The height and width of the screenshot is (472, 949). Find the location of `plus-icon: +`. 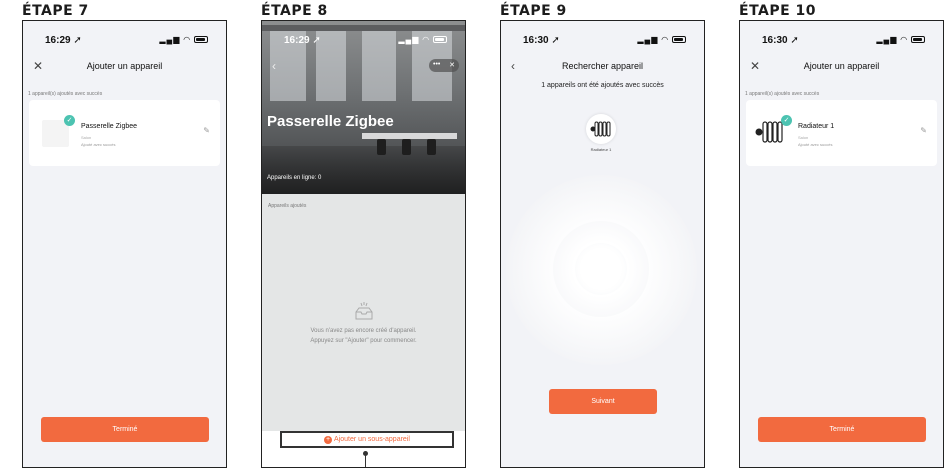

plus-icon: + is located at coordinates (328, 440).